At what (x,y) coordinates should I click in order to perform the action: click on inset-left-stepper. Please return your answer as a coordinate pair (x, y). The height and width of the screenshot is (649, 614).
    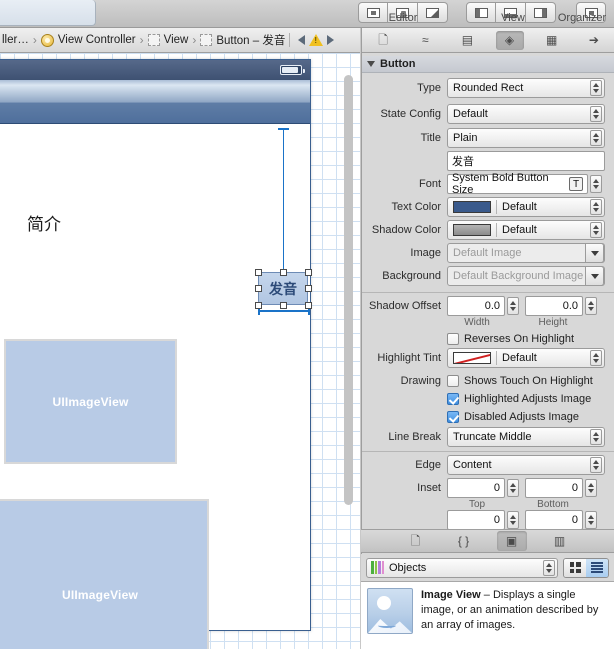
    Looking at the image, I should click on (513, 520).